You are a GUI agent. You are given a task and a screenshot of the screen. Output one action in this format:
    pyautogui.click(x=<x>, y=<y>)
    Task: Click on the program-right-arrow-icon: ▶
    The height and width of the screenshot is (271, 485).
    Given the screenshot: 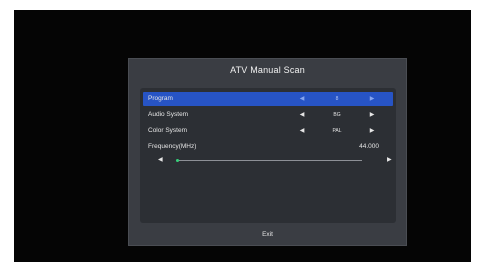 What is the action you would take?
    pyautogui.click(x=372, y=99)
    